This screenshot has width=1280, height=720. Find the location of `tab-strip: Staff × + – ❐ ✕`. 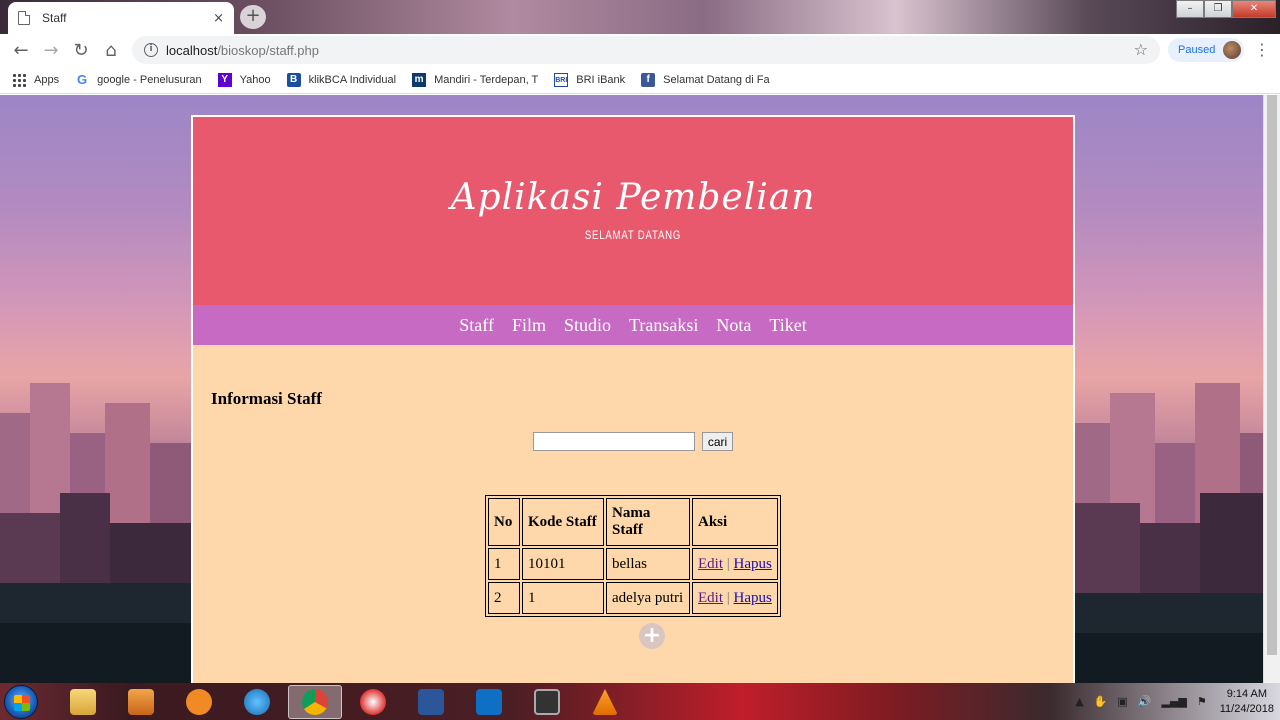

tab-strip: Staff × + – ❐ ✕ is located at coordinates (640, 17).